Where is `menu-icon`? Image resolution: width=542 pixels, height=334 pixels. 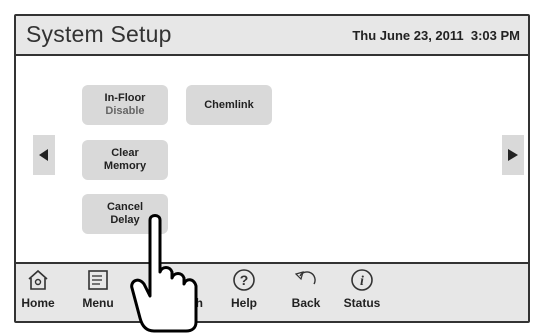
menu-icon is located at coordinates (98, 280).